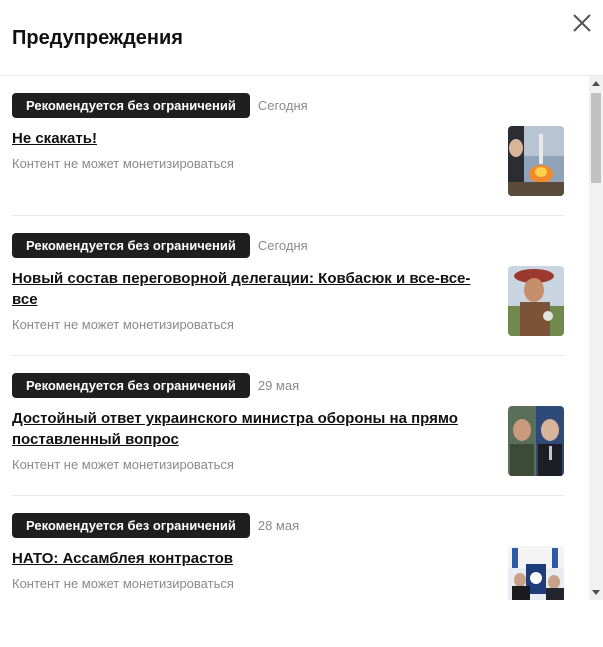 The width and height of the screenshot is (603, 647). I want to click on scroll-down-icon, so click(596, 592).